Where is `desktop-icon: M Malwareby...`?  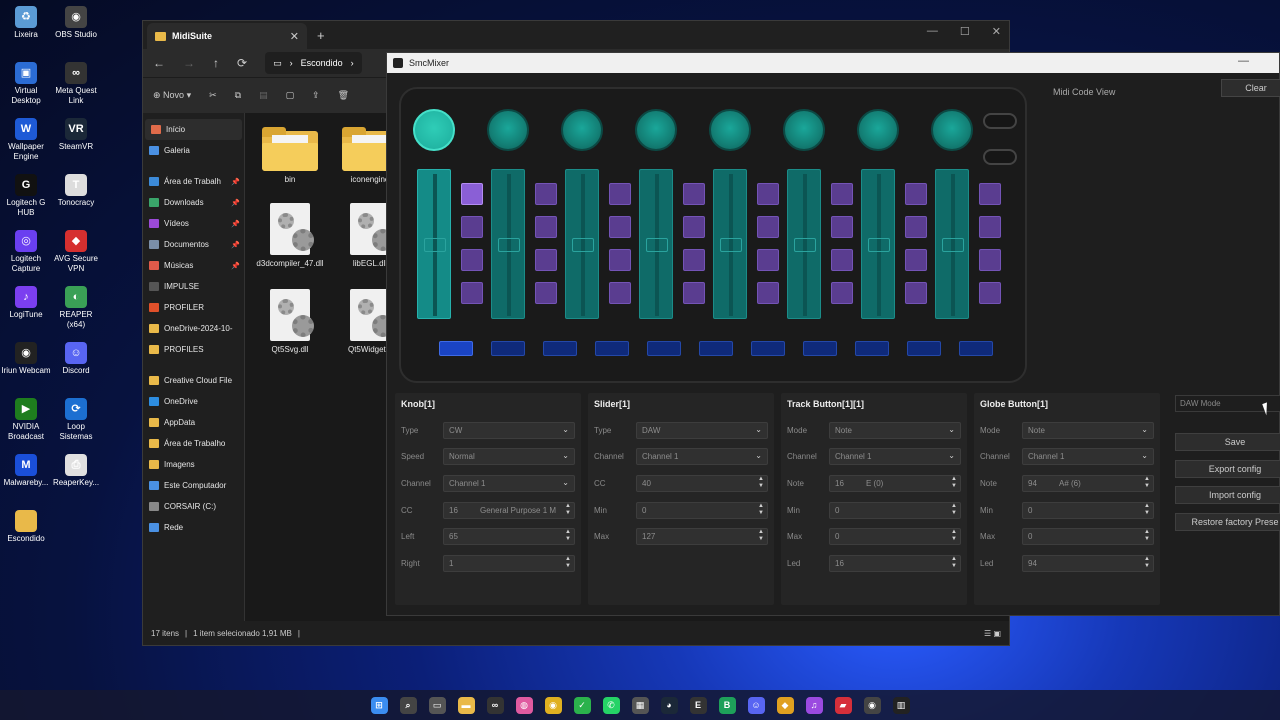 desktop-icon: M Malwareby... is located at coordinates (26, 471).